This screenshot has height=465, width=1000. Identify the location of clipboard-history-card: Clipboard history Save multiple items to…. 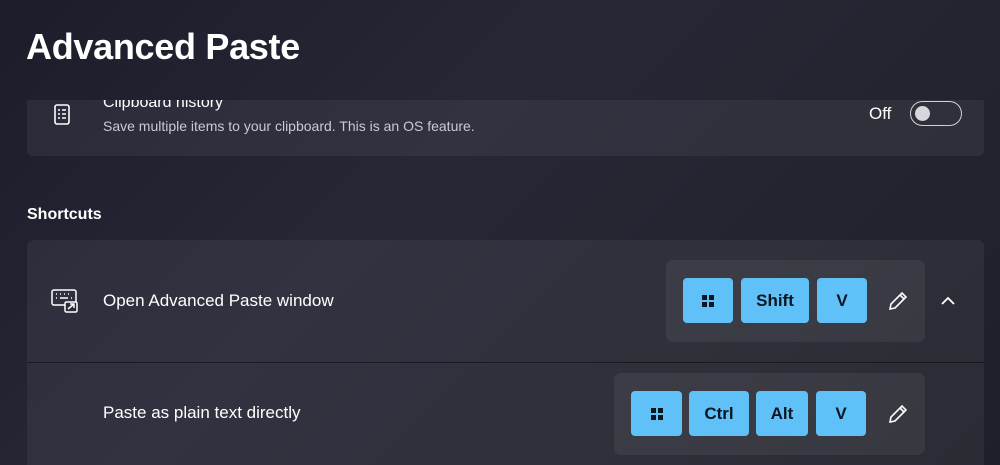
(505, 128).